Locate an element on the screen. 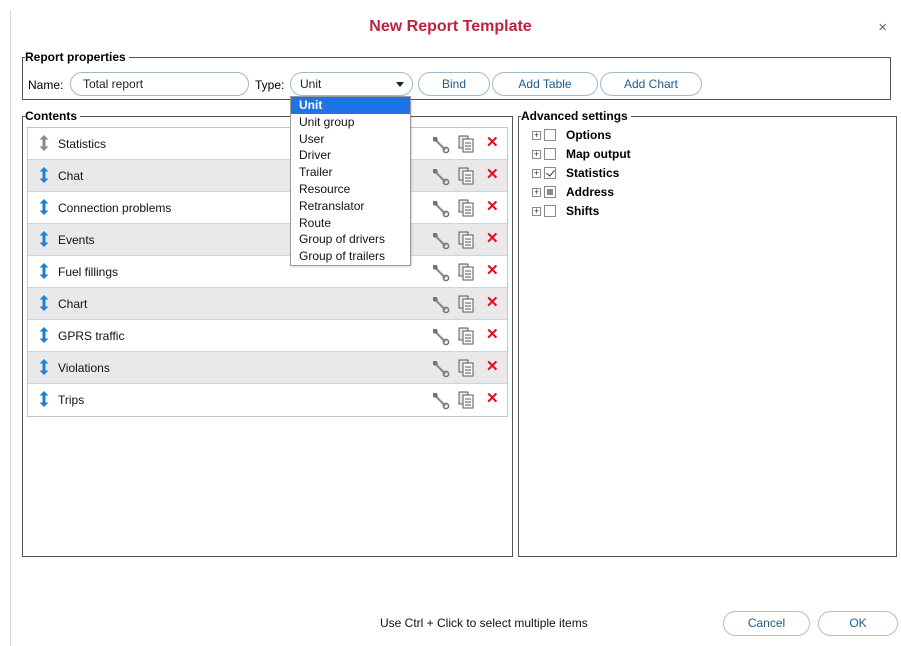  content-row: Fuel fillings ✕ is located at coordinates (267, 272).